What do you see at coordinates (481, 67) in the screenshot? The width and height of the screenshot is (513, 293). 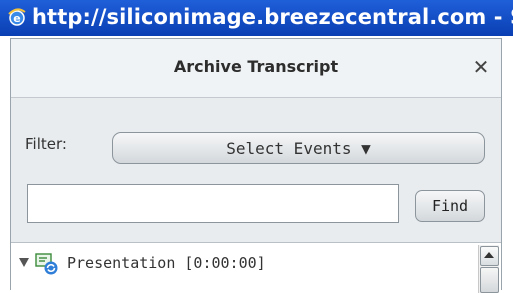 I see `close-button: ✕` at bounding box center [481, 67].